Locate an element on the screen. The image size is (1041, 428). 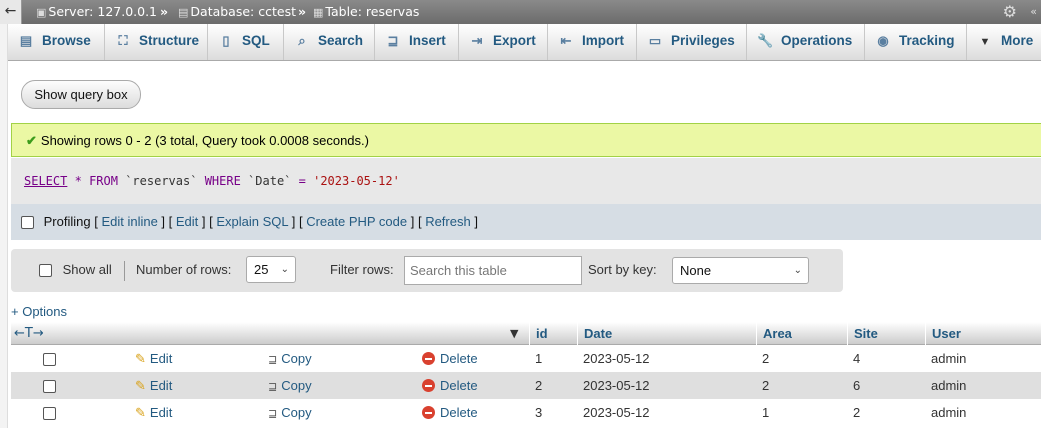
table-header: ←T→ ▼ id Date Area Site User is located at coordinates (526, 333).